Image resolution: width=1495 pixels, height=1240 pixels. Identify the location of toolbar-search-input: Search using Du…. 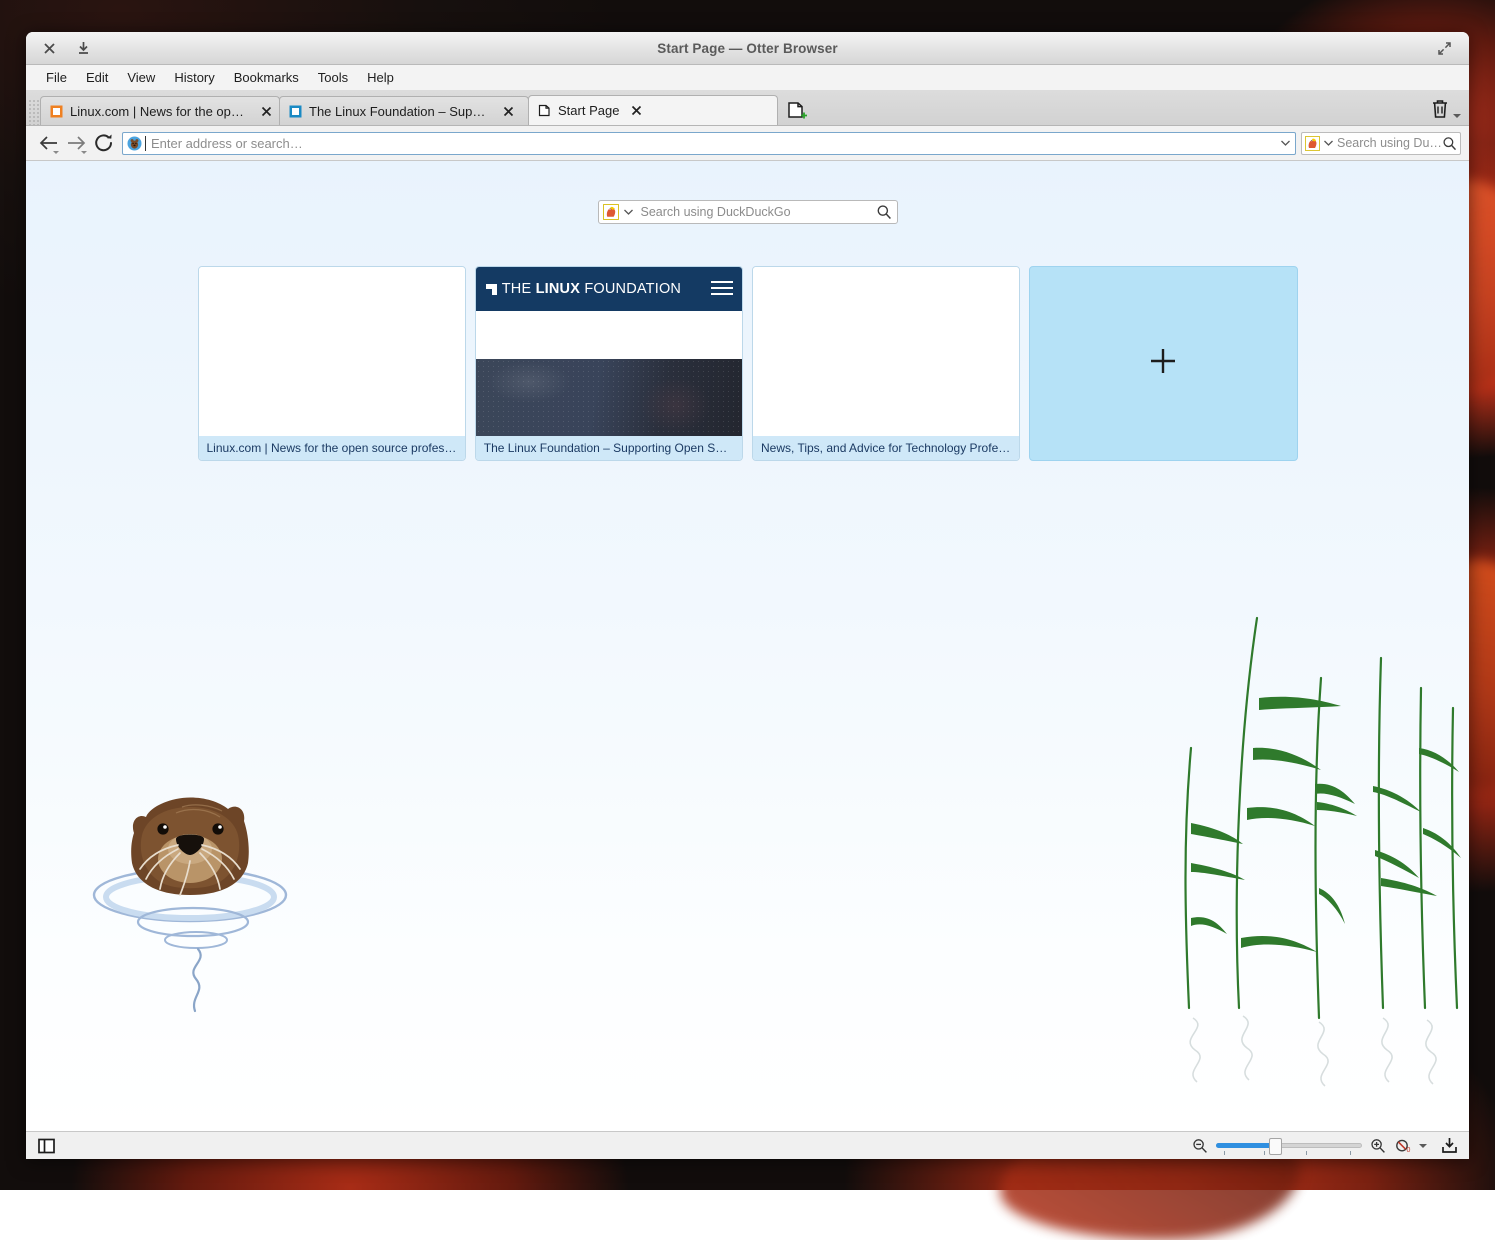
(1389, 143).